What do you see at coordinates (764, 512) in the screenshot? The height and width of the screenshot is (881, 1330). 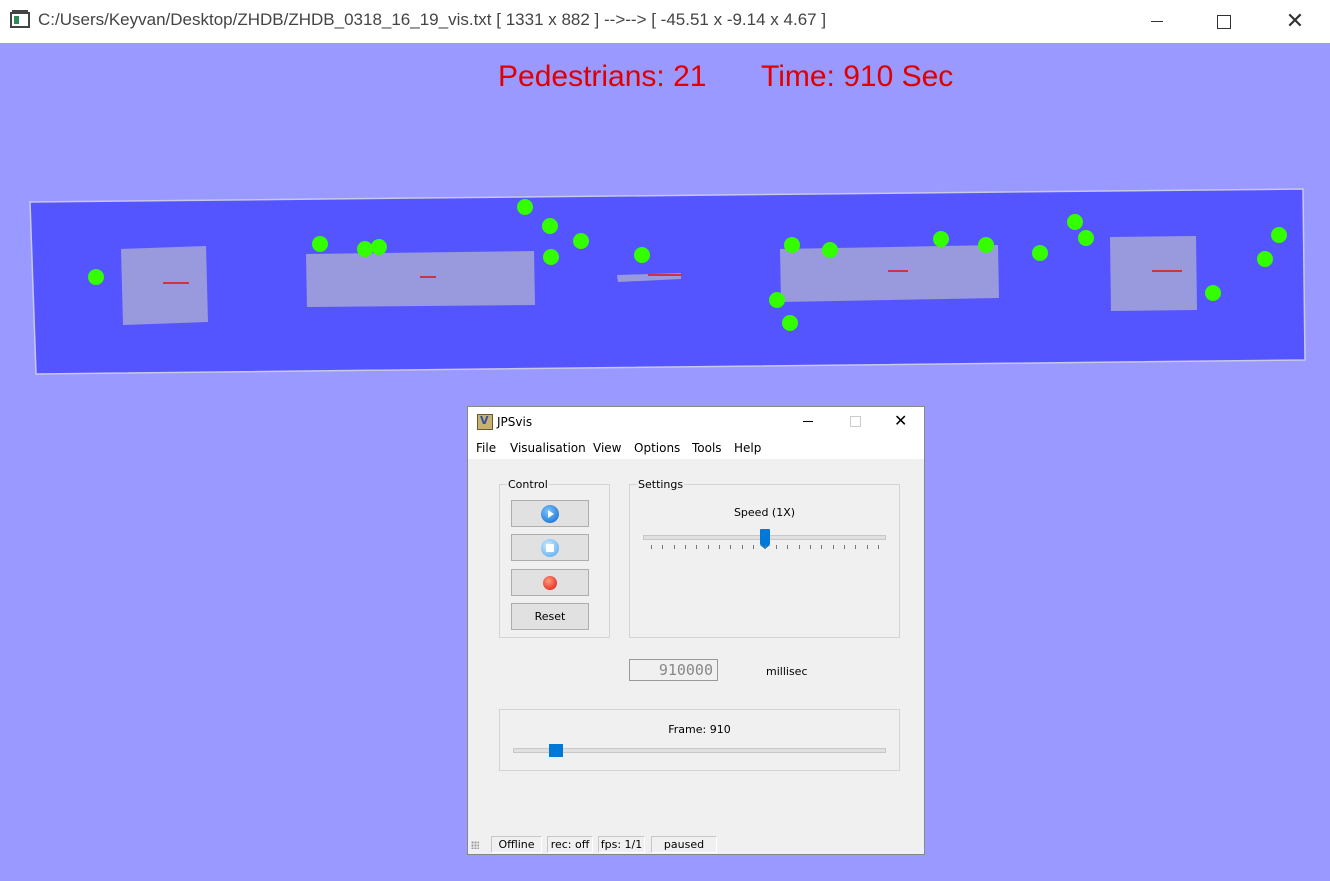 I see `speed-label: Speed (1X)` at bounding box center [764, 512].